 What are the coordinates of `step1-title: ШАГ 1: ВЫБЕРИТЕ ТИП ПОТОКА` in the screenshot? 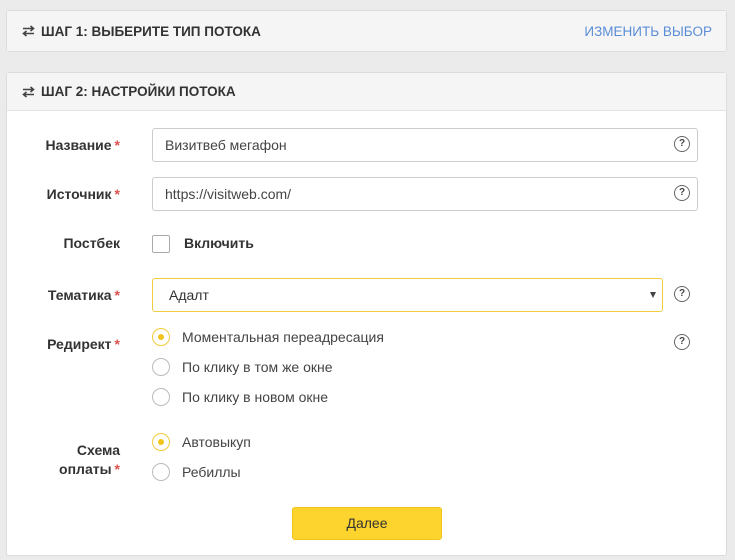 It's located at (151, 31).